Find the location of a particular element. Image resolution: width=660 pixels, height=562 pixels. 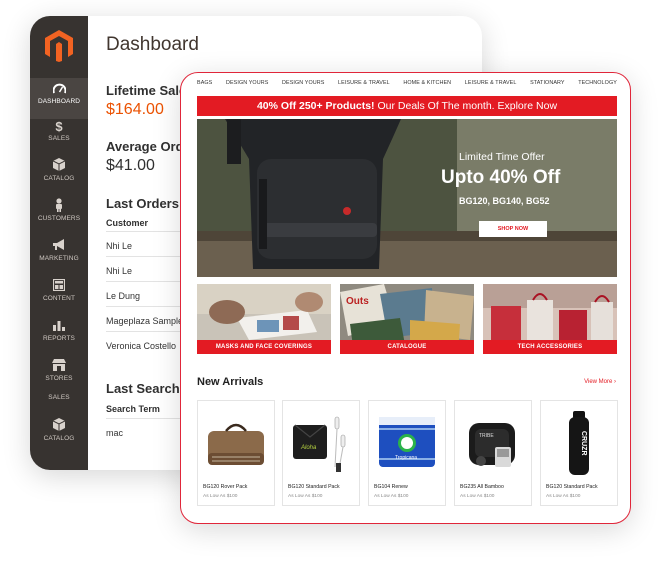

sidebar-item-sales-secondary: SALES is located at coordinates (59, 397).